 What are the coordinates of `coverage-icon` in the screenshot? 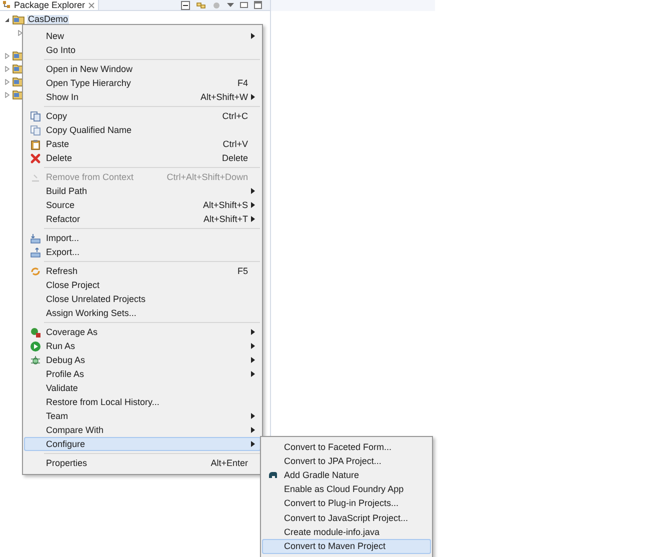 It's located at (35, 332).